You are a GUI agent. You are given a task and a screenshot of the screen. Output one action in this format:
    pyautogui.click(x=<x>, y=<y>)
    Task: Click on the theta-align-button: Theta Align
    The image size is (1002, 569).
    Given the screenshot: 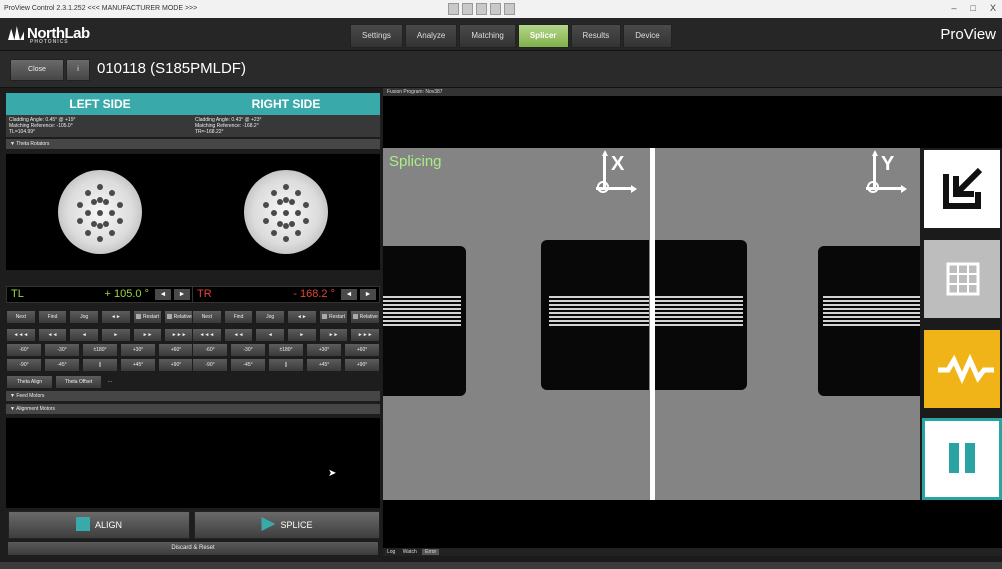 What is the action you would take?
    pyautogui.click(x=29, y=382)
    